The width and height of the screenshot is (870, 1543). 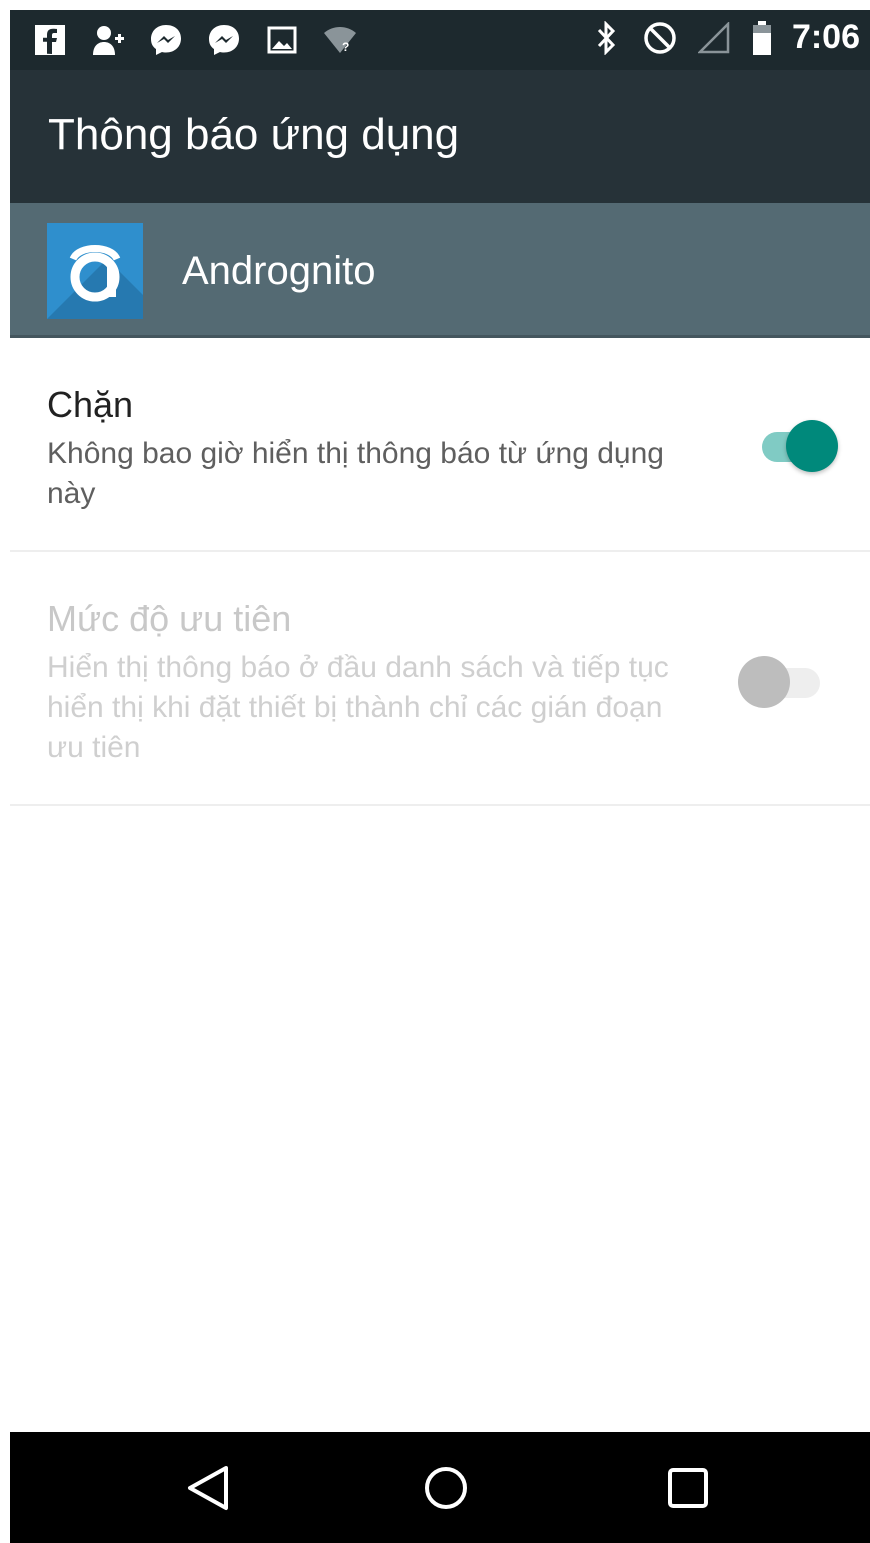 I want to click on navigation-bar, so click(x=440, y=1487).